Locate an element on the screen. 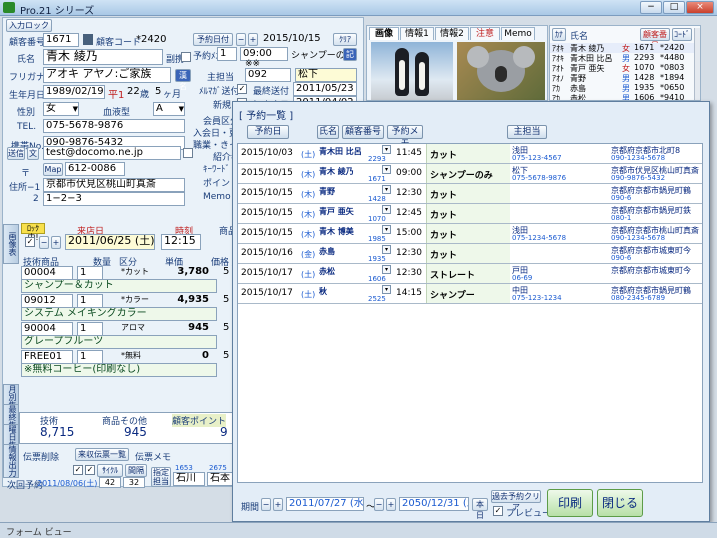  last-send-field: 2011/05/23 is located at coordinates (325, 89).